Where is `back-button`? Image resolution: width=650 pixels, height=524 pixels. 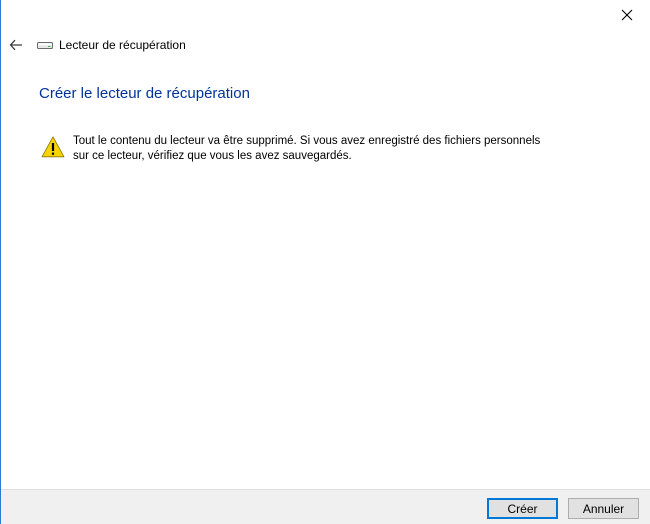 back-button is located at coordinates (16, 45).